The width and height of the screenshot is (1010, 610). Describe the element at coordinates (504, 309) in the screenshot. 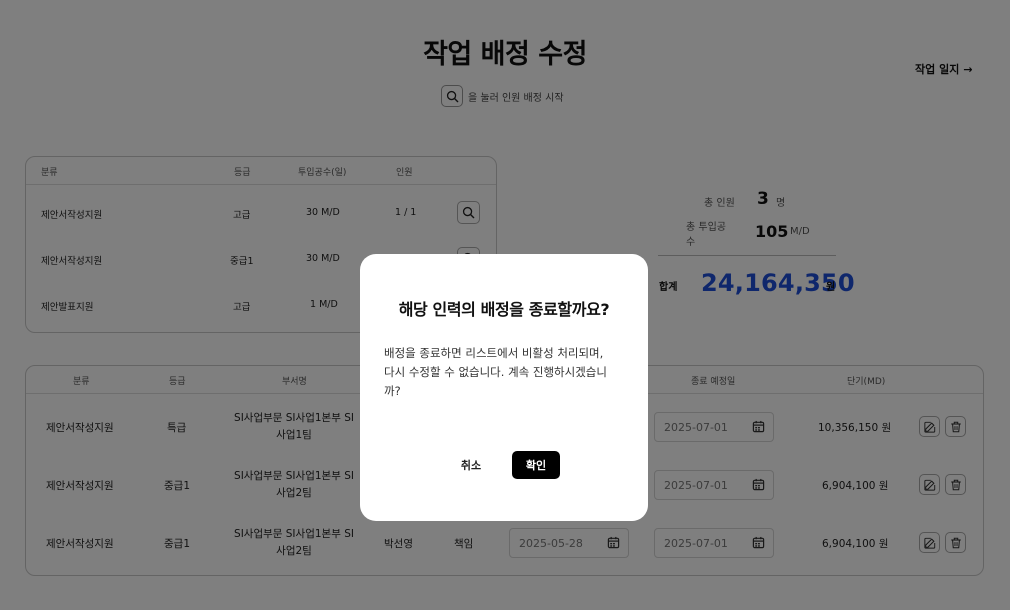

I see `dialog-title: 해당 인력의 배정을 종료할까요?` at that location.